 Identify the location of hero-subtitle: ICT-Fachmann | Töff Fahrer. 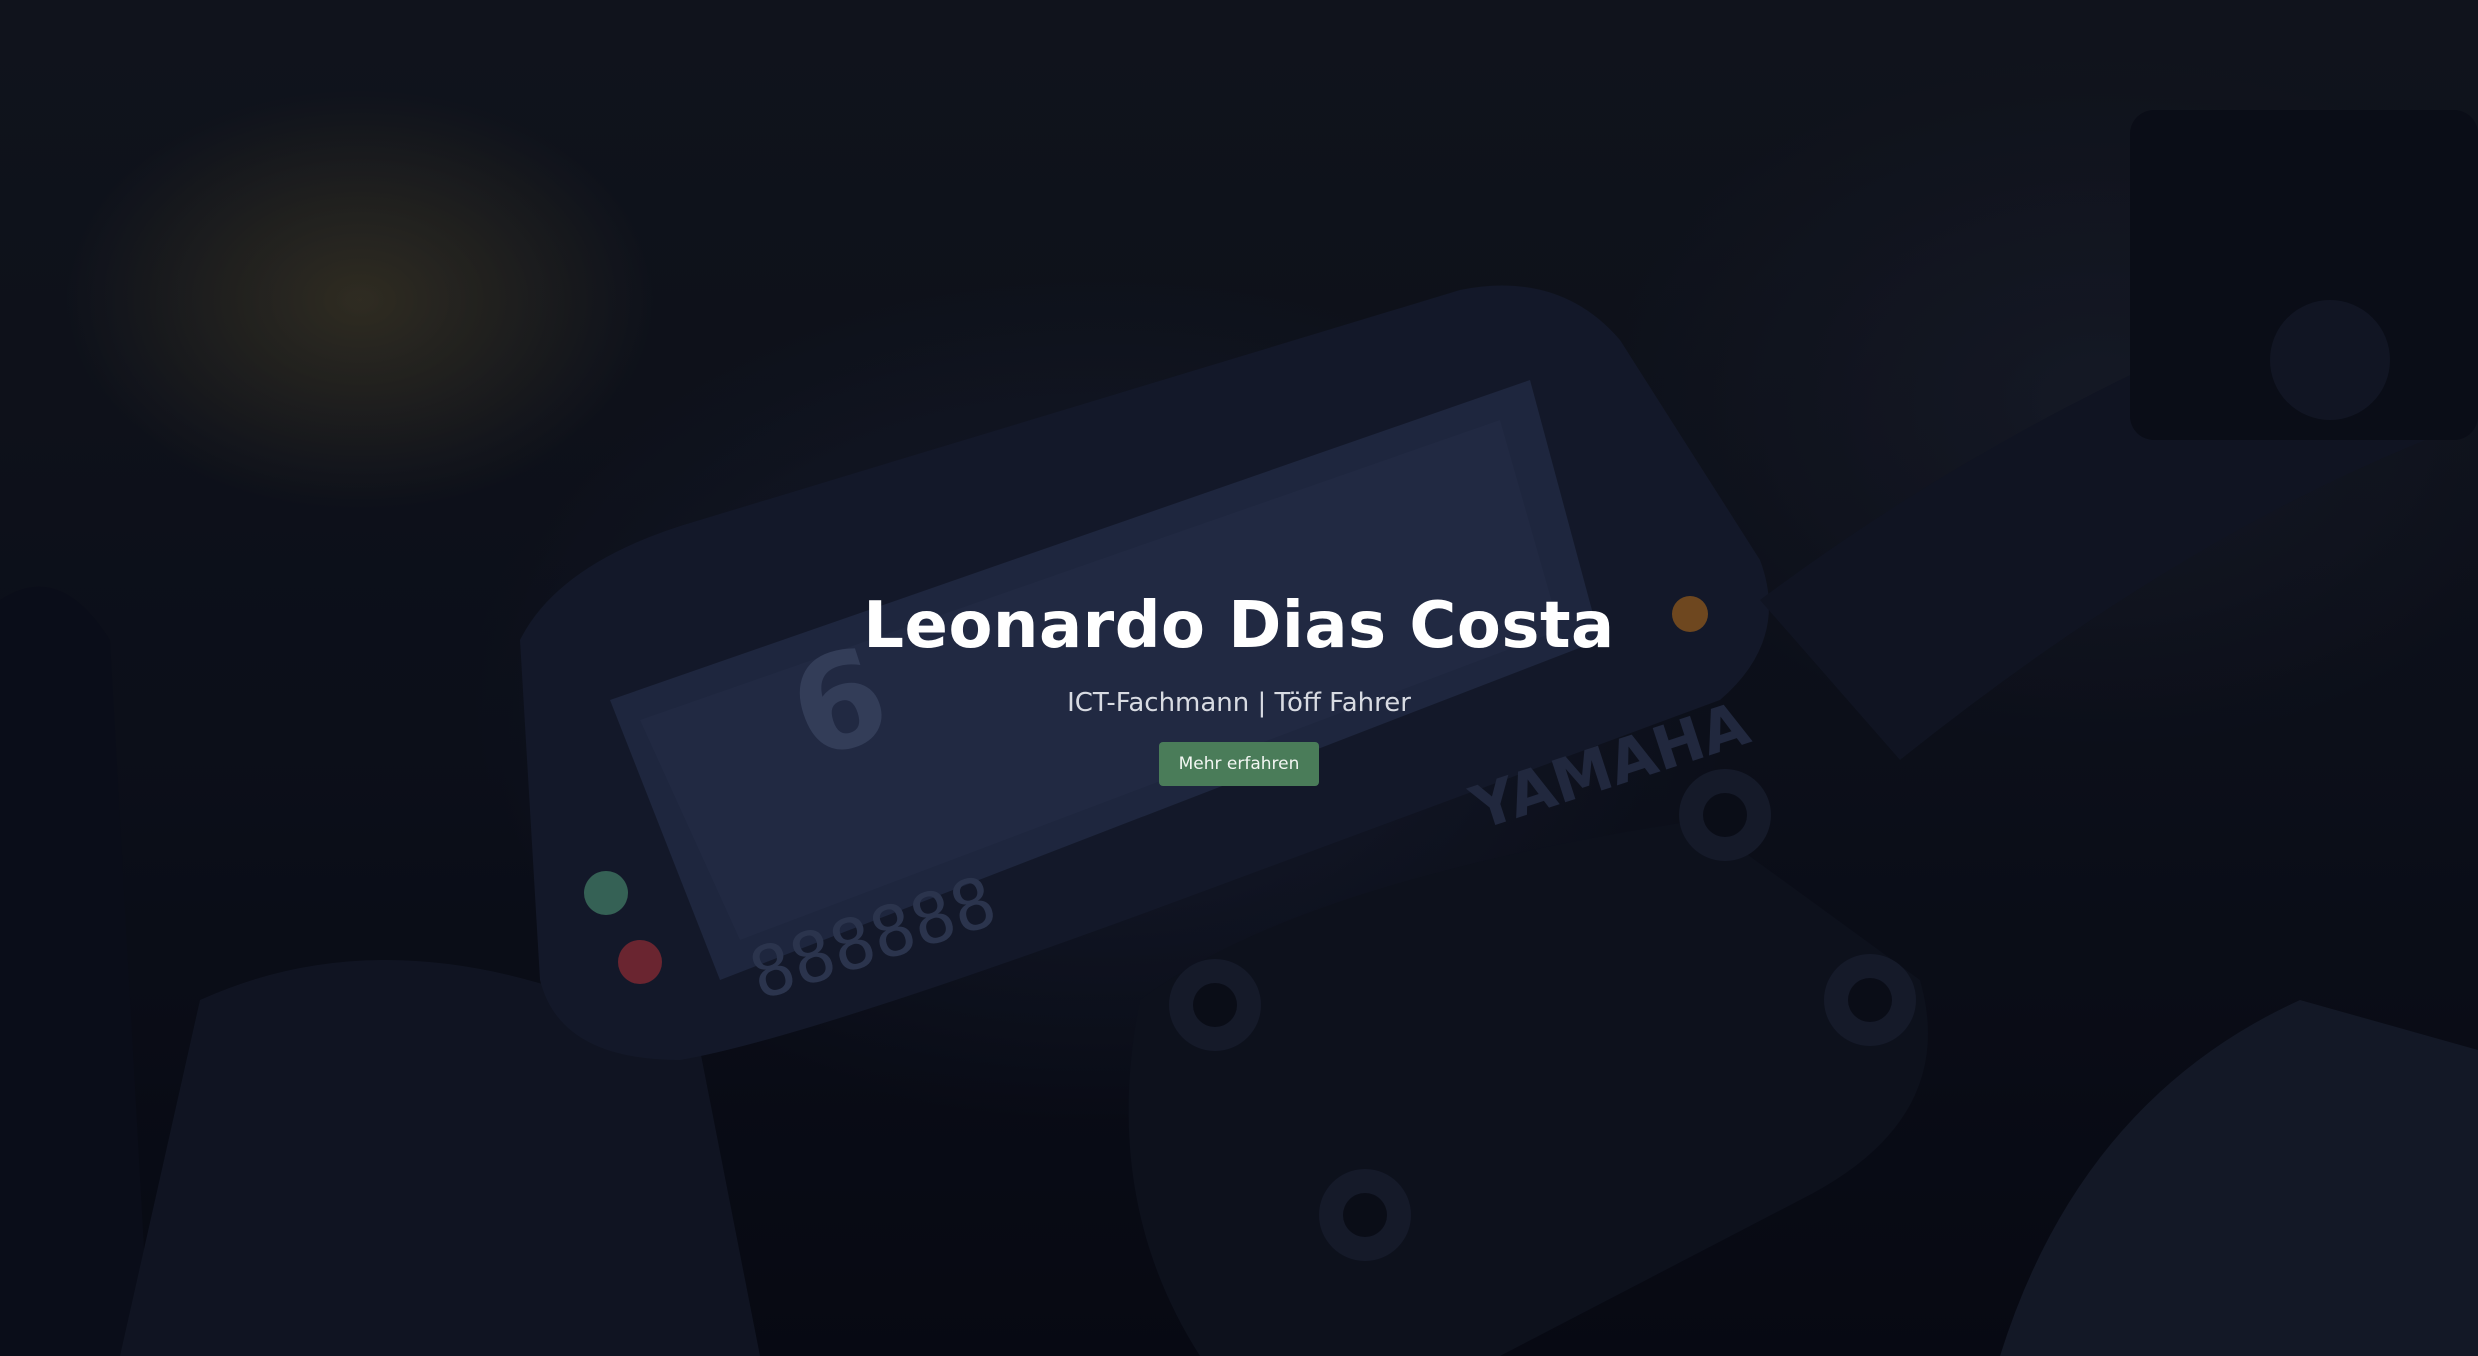
(1239, 703).